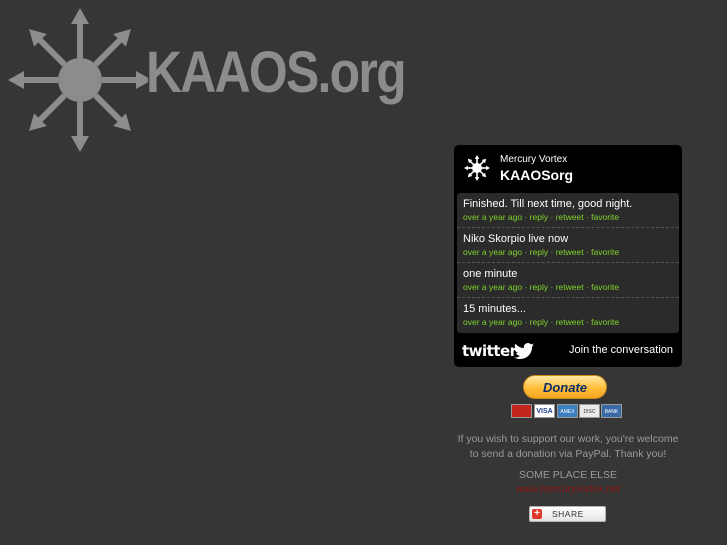 The height and width of the screenshot is (545, 727). Describe the element at coordinates (276, 72) in the screenshot. I see `logo-text: KAAOS.org` at that location.